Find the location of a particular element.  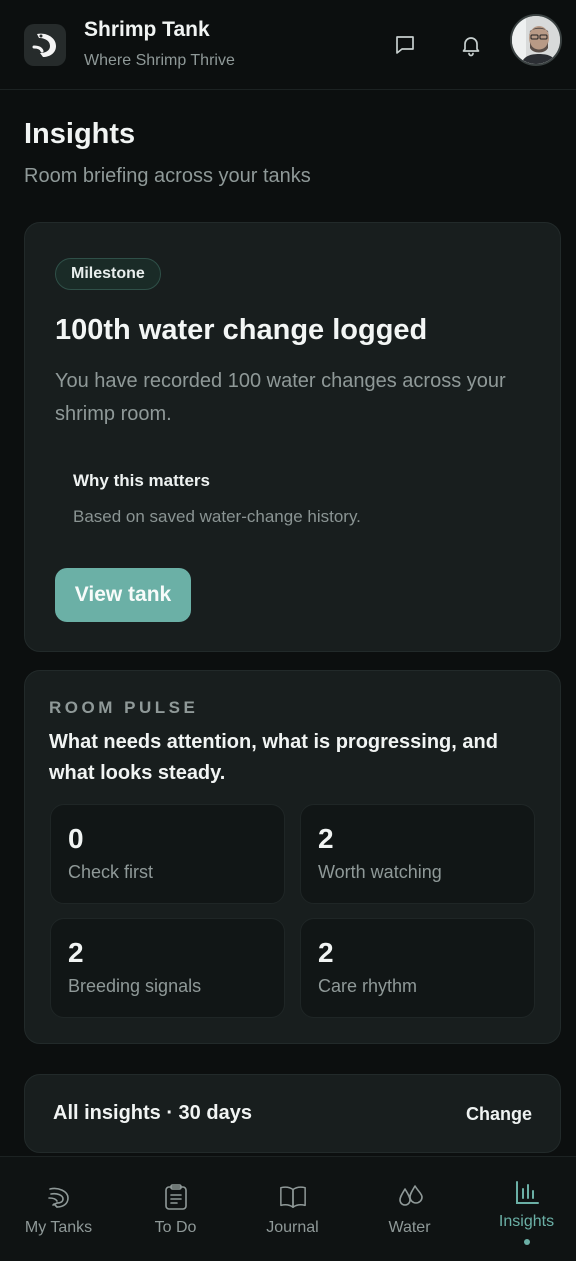

clipboard-icon is located at coordinates (176, 1197).